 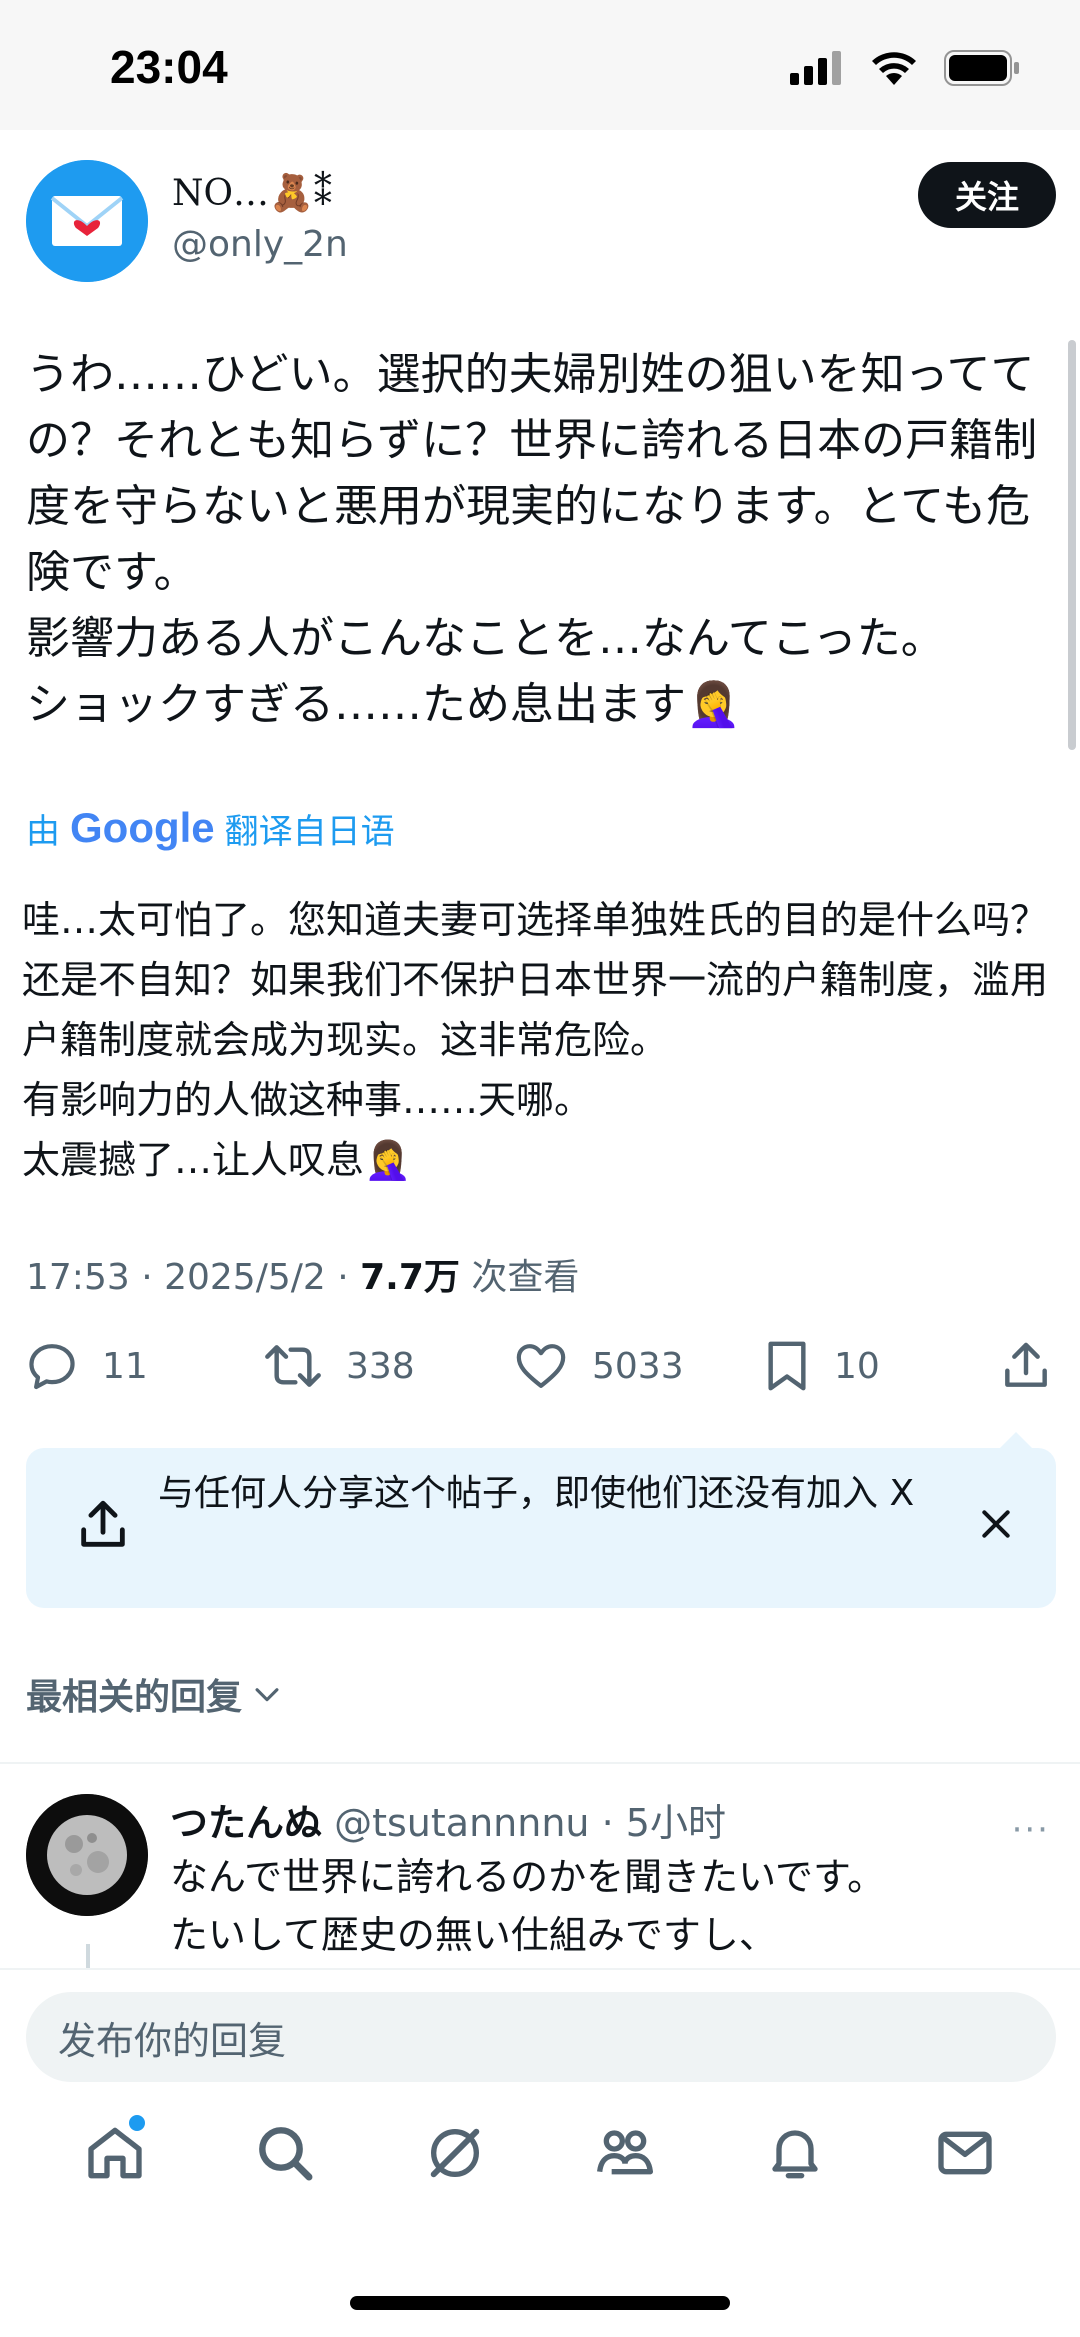 What do you see at coordinates (787, 1366) in the screenshot?
I see `bookmark-icon` at bounding box center [787, 1366].